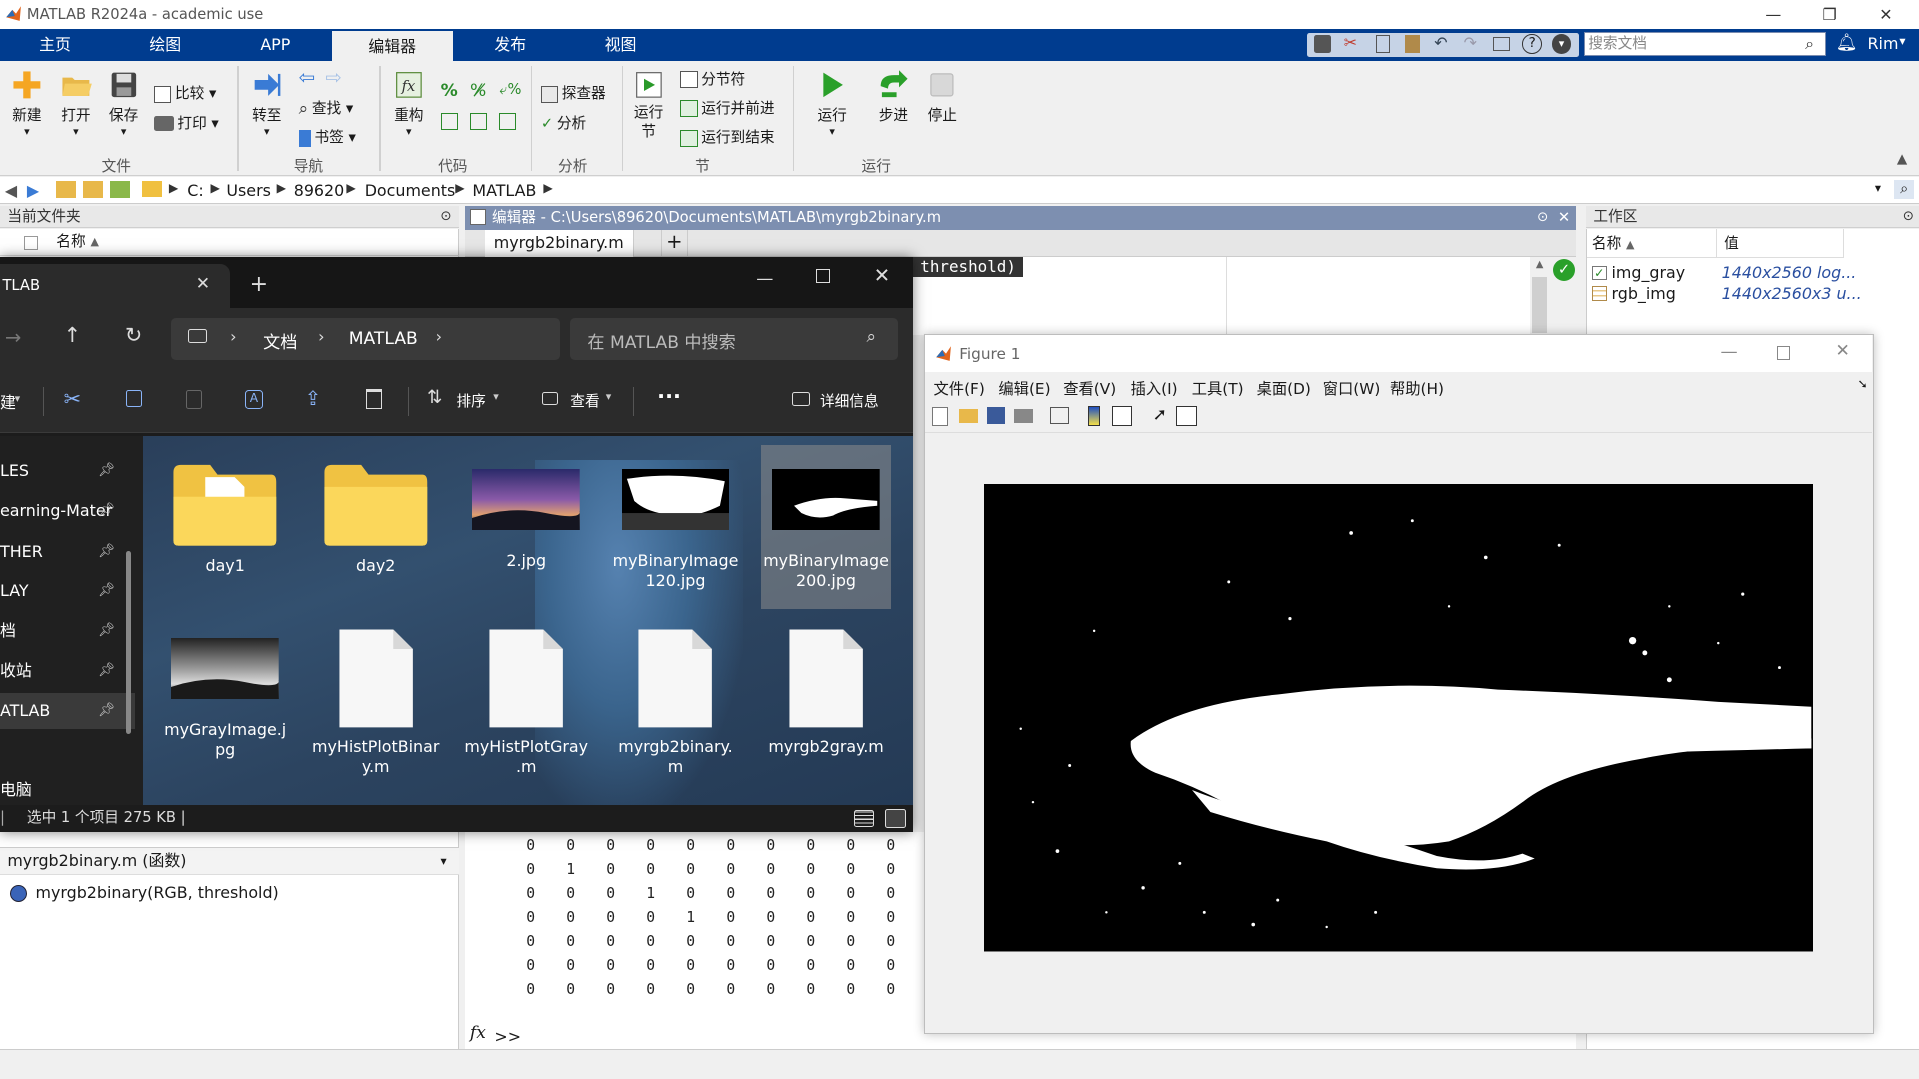 The height and width of the screenshot is (1079, 1919). What do you see at coordinates (1780, 243) in the screenshot?
I see `workspace-col-value: 值` at bounding box center [1780, 243].